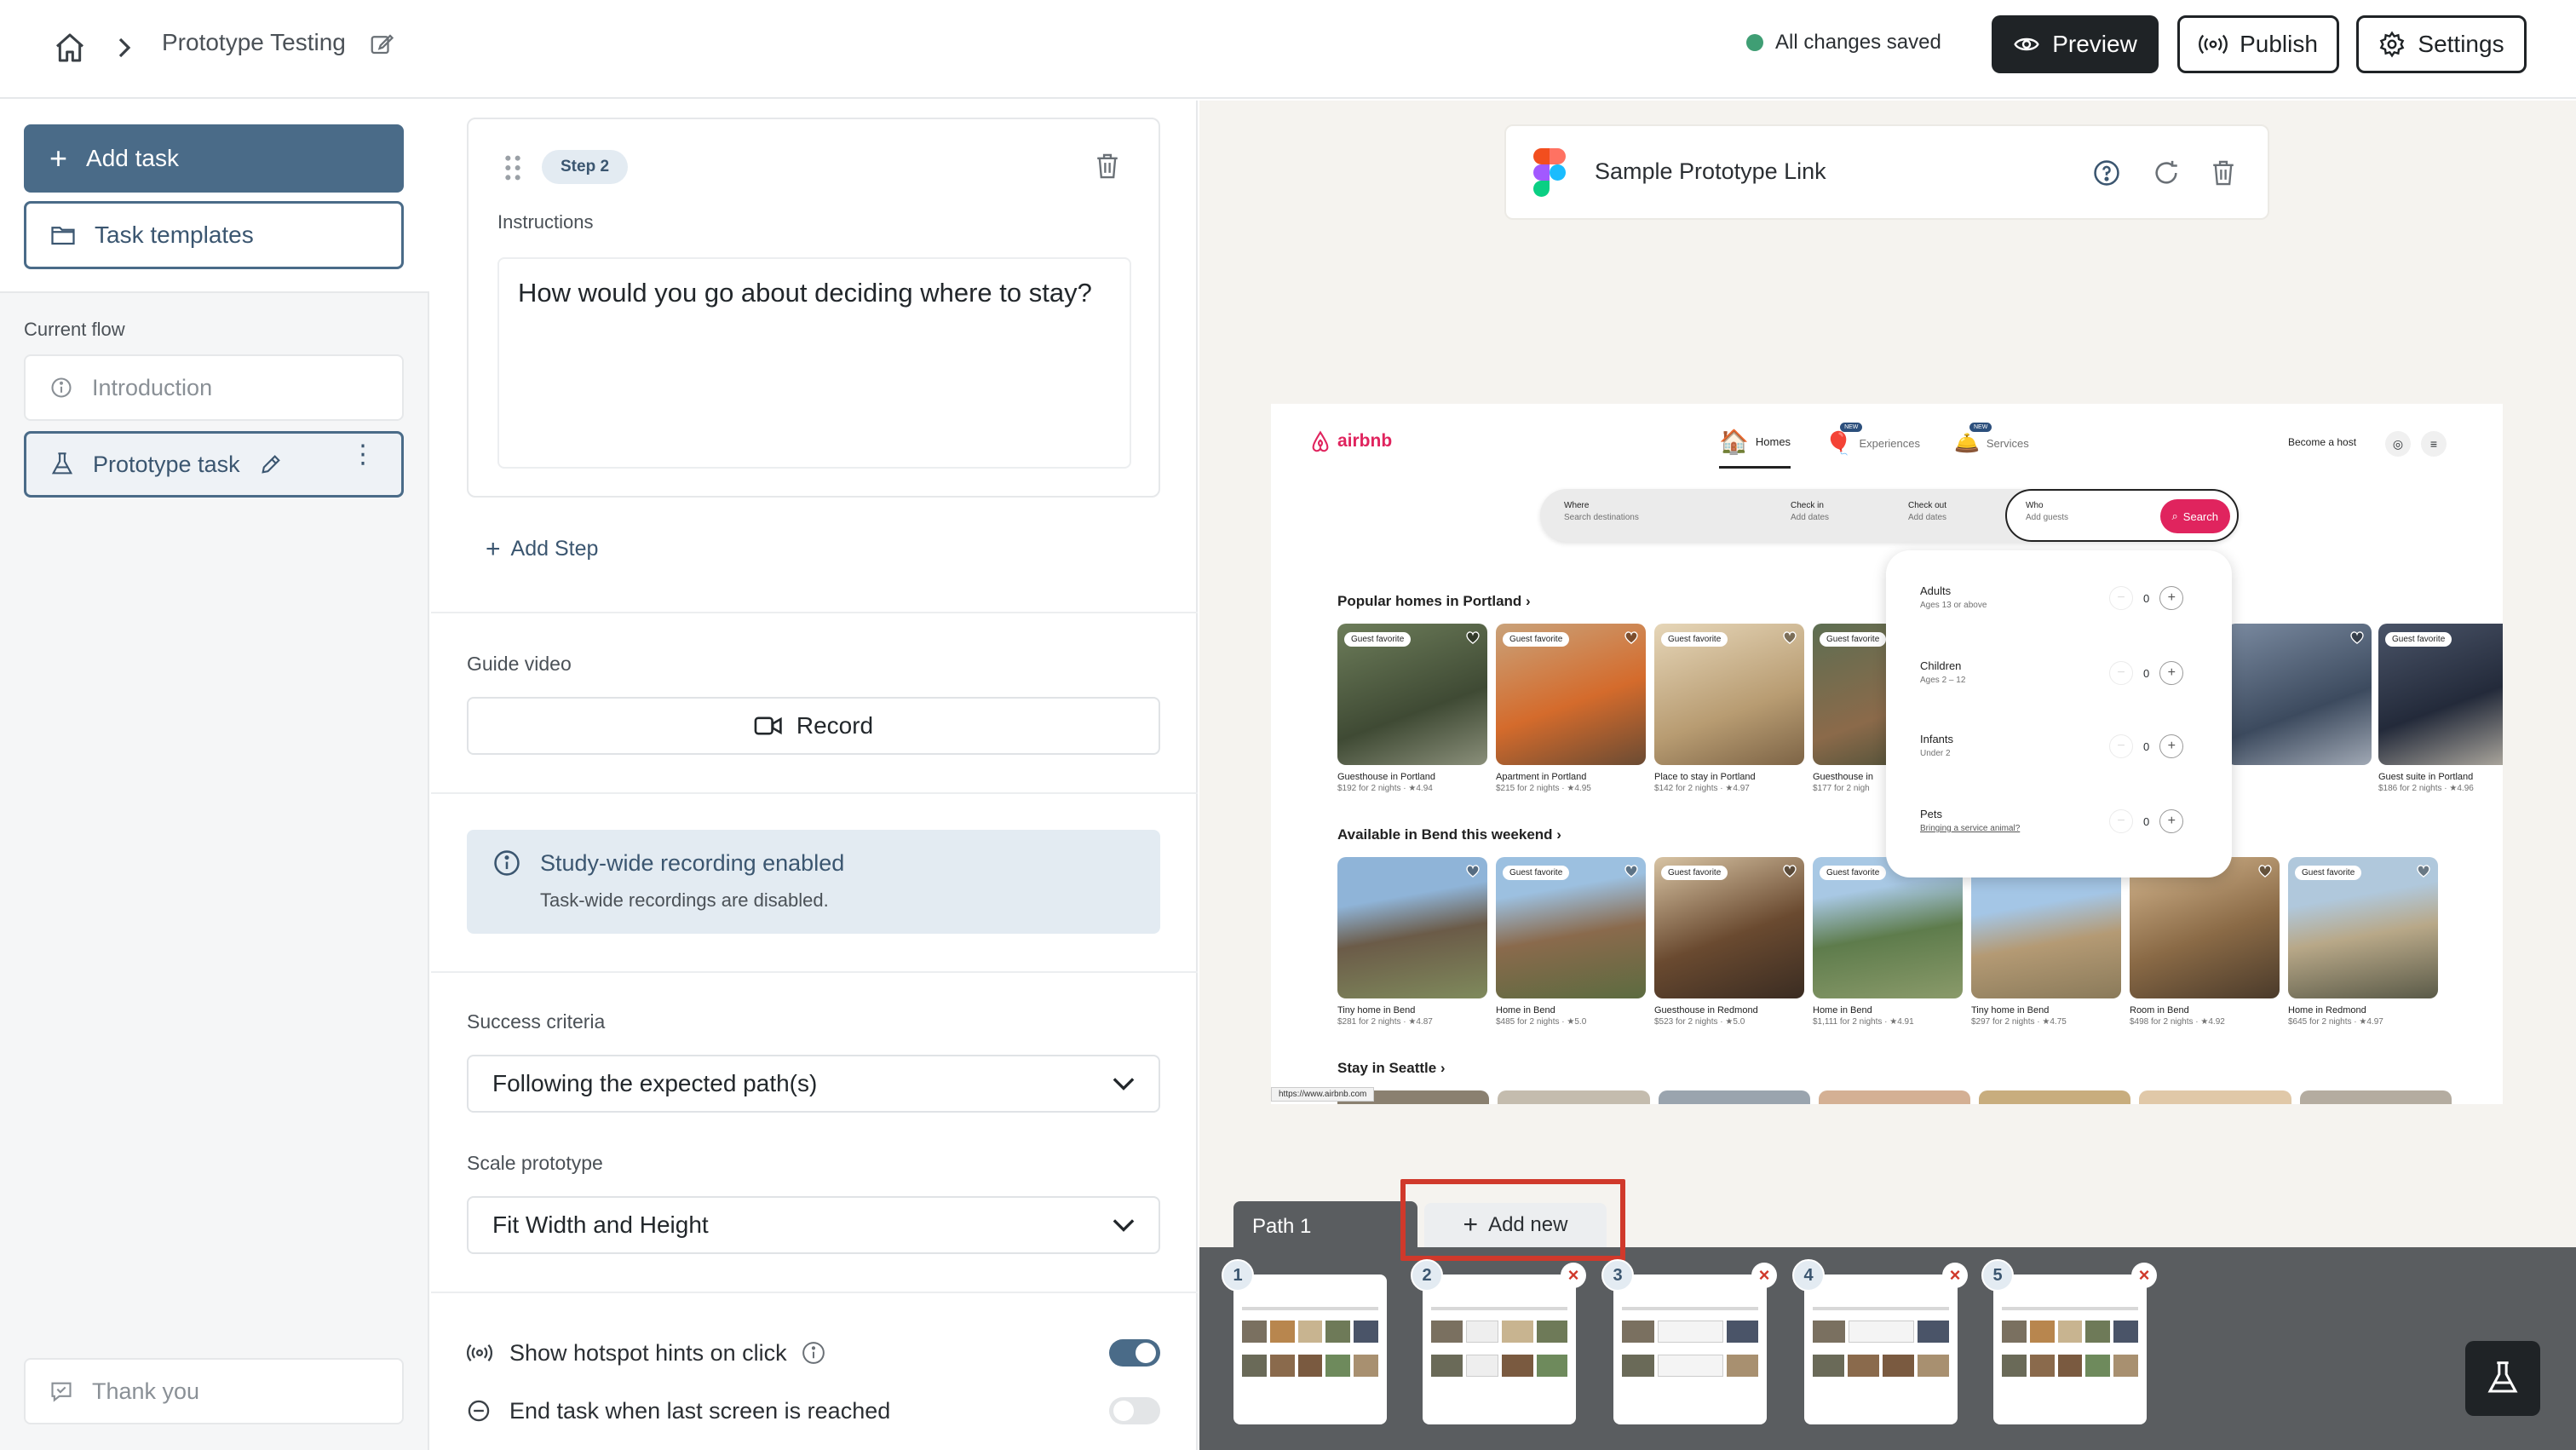 The image size is (2576, 1450). I want to click on become-host-link: Become a host, so click(2322, 442).